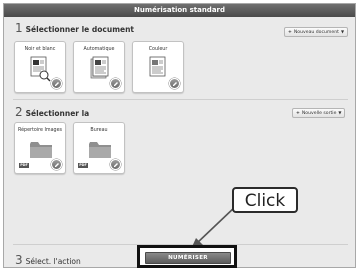 This screenshot has height=271, width=359. Describe the element at coordinates (214, 227) in the screenshot. I see `arrow-icon` at that location.